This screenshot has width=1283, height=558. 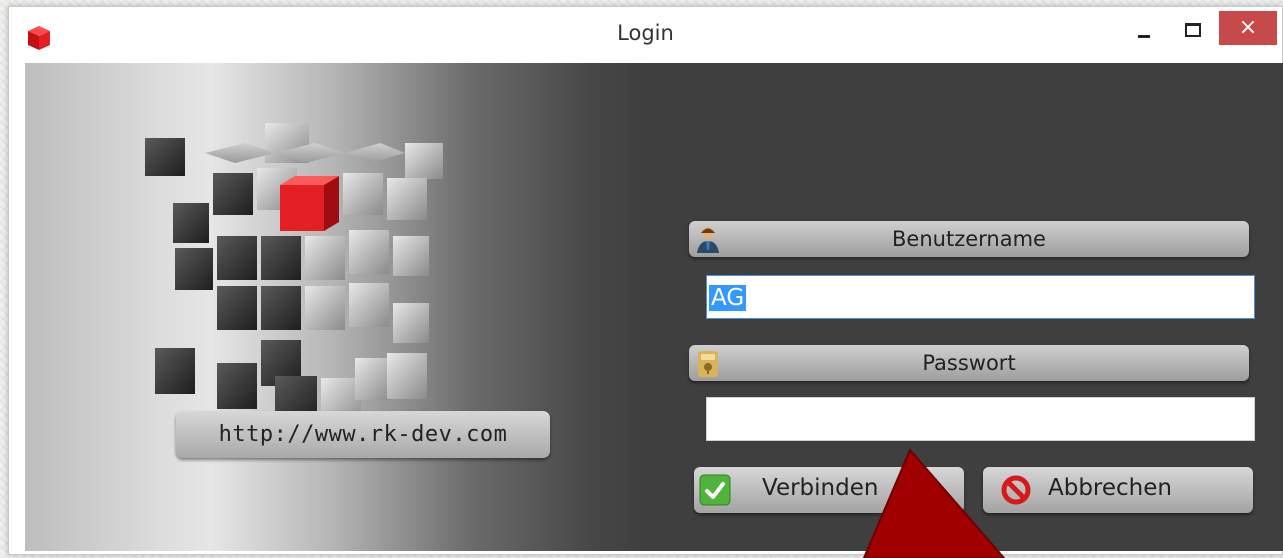 I want to click on annotation-arrow-icon, so click(x=934, y=503).